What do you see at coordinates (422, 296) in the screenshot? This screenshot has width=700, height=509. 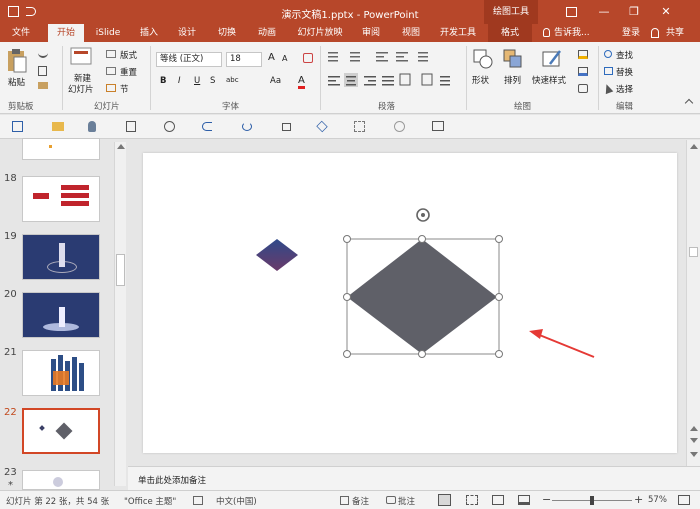 I see `selected-diamond-shape` at bounding box center [422, 296].